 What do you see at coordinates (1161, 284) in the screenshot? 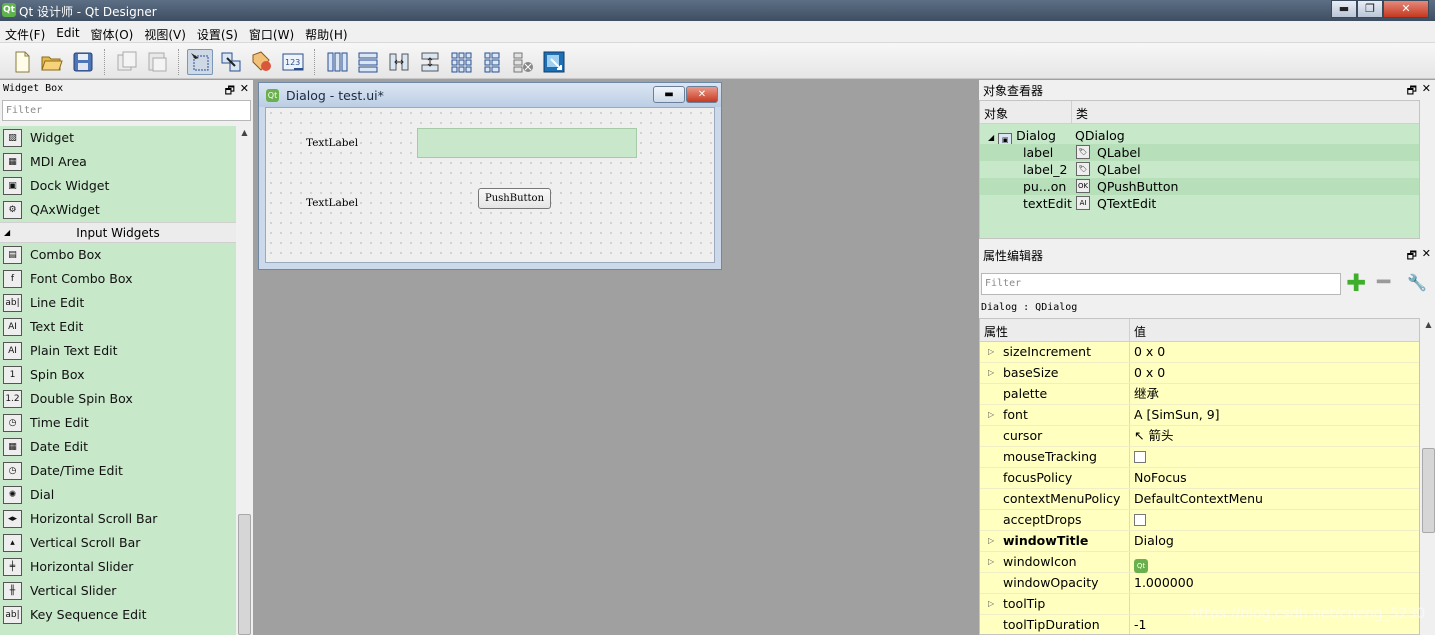
I see `property-filter-input: Filter` at bounding box center [1161, 284].